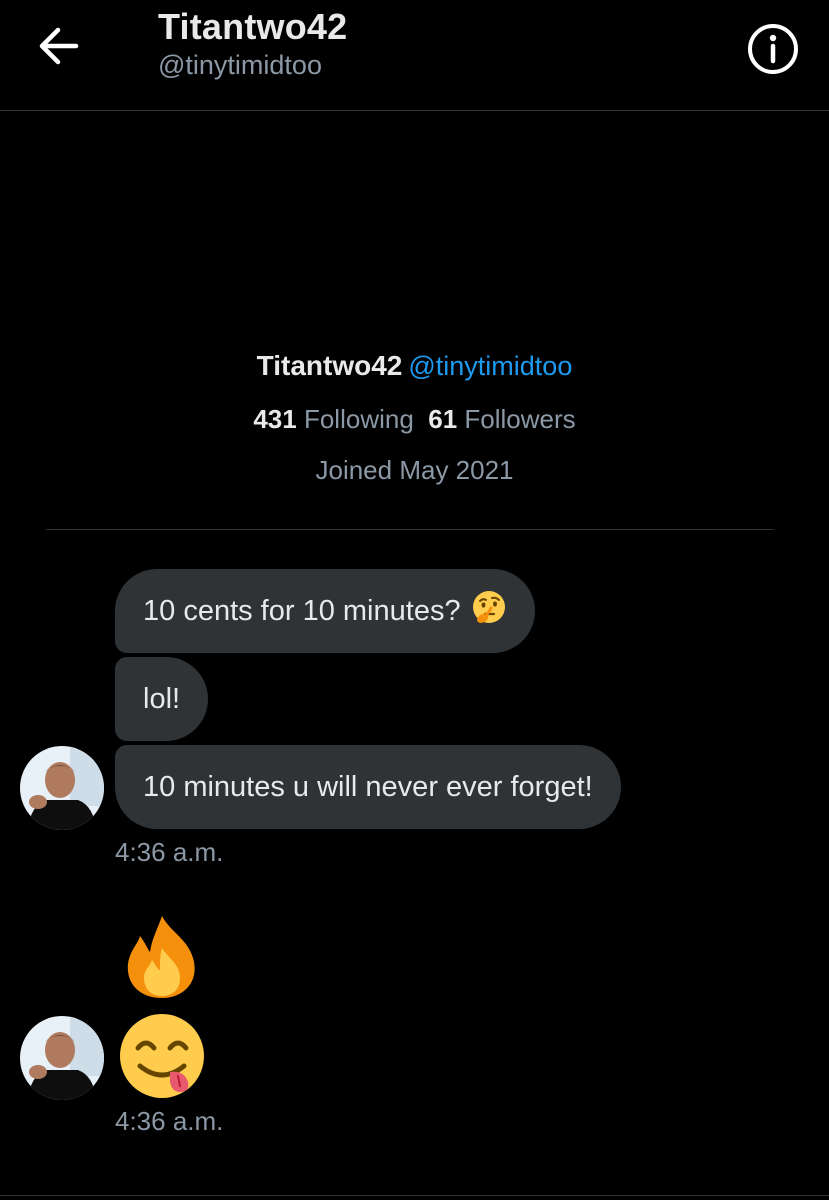 The image size is (829, 1200). I want to click on arrow-left-icon, so click(59, 46).